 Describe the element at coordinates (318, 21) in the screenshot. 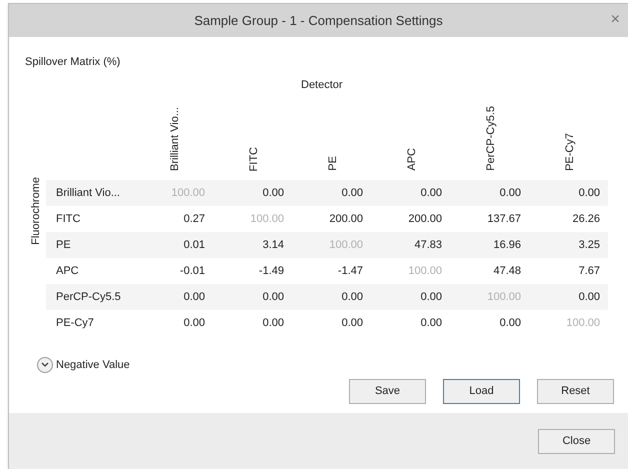

I see `window-title: Sample Group - 1 - Compensation Settings` at that location.